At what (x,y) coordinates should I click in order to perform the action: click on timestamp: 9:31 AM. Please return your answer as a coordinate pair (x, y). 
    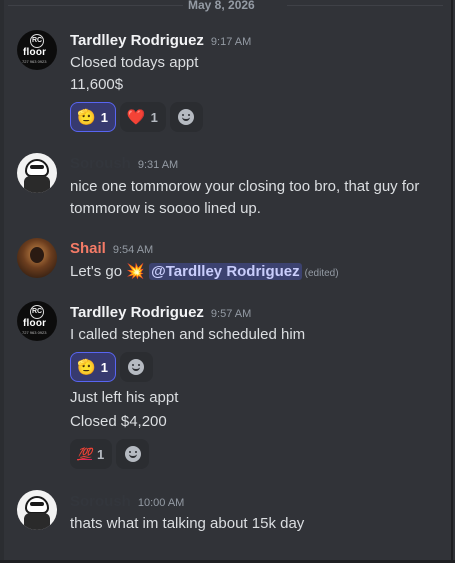
    Looking at the image, I should click on (158, 165).